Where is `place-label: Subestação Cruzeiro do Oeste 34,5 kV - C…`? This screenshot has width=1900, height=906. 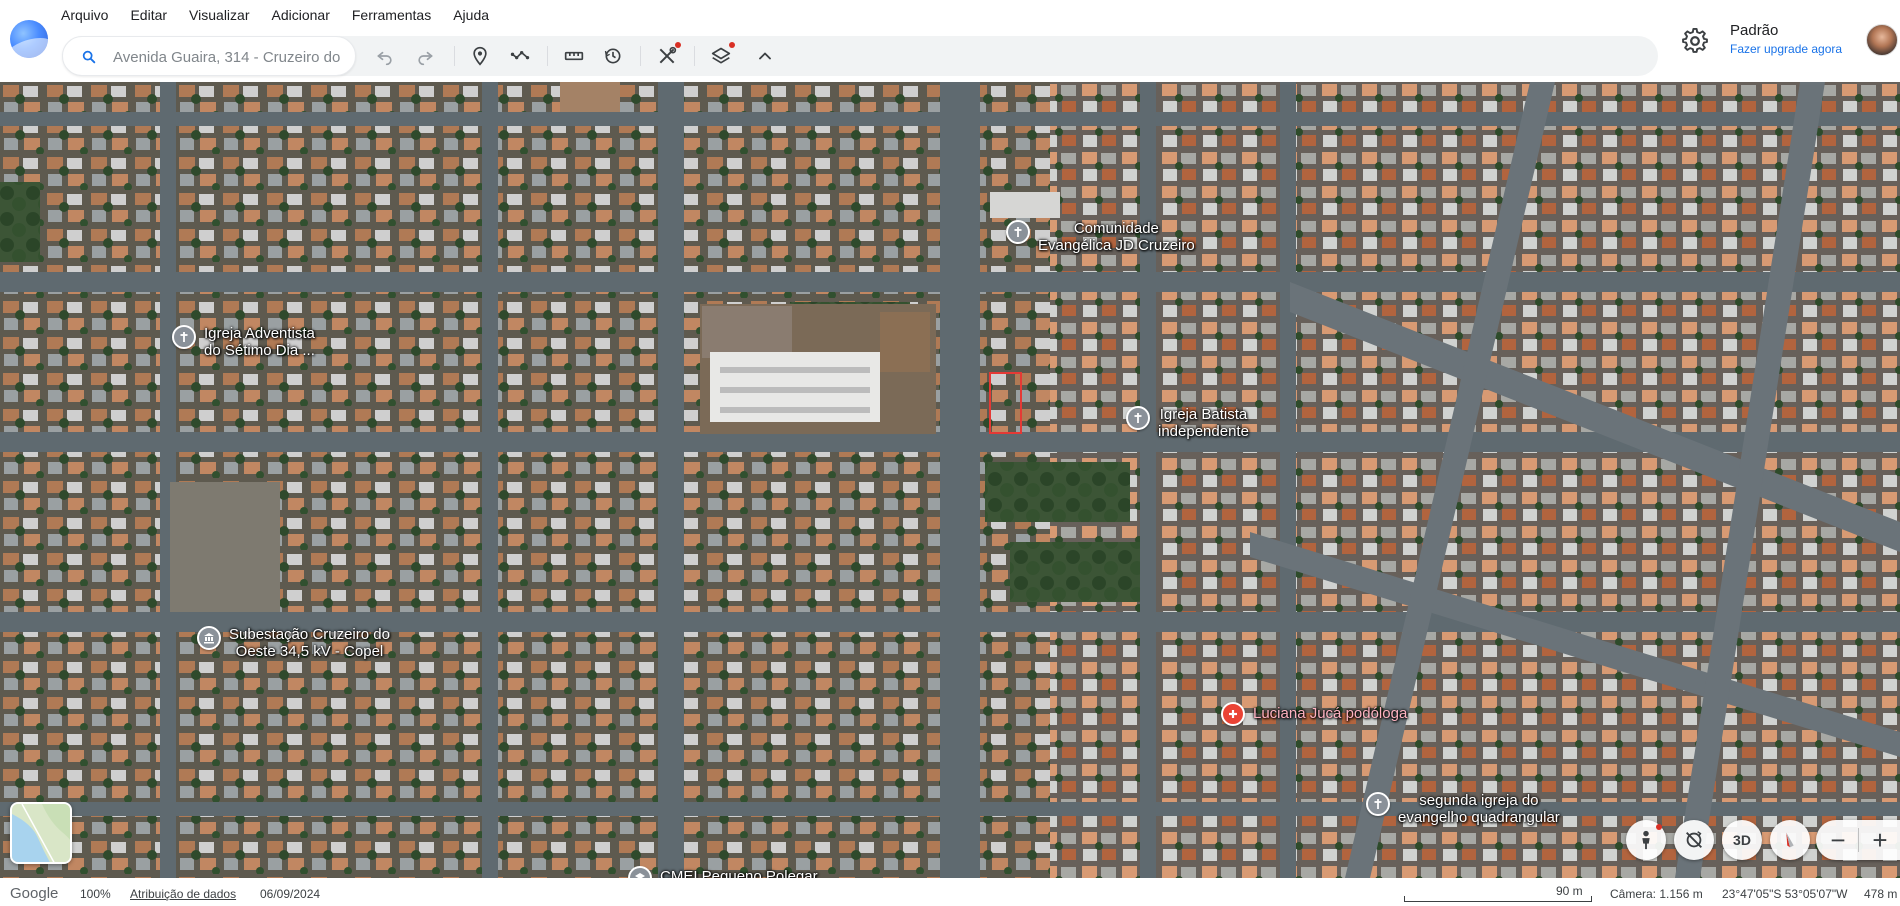 place-label: Subestação Cruzeiro do Oeste 34,5 kV - C… is located at coordinates (309, 643).